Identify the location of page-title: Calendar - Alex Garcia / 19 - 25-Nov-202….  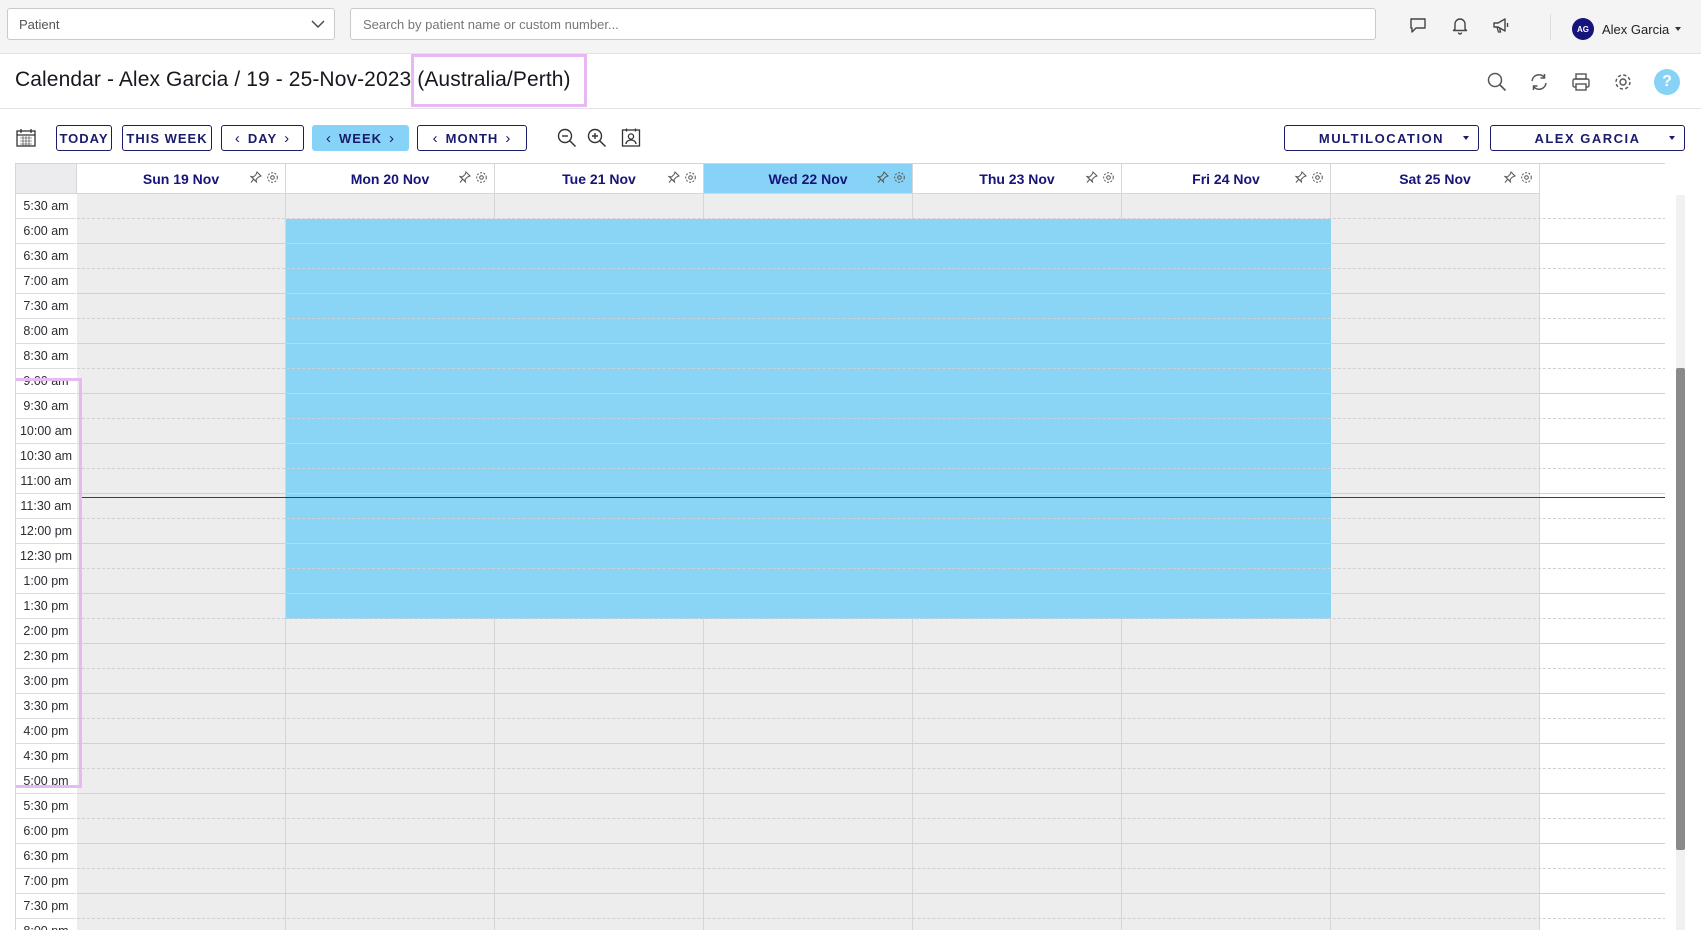
(293, 80).